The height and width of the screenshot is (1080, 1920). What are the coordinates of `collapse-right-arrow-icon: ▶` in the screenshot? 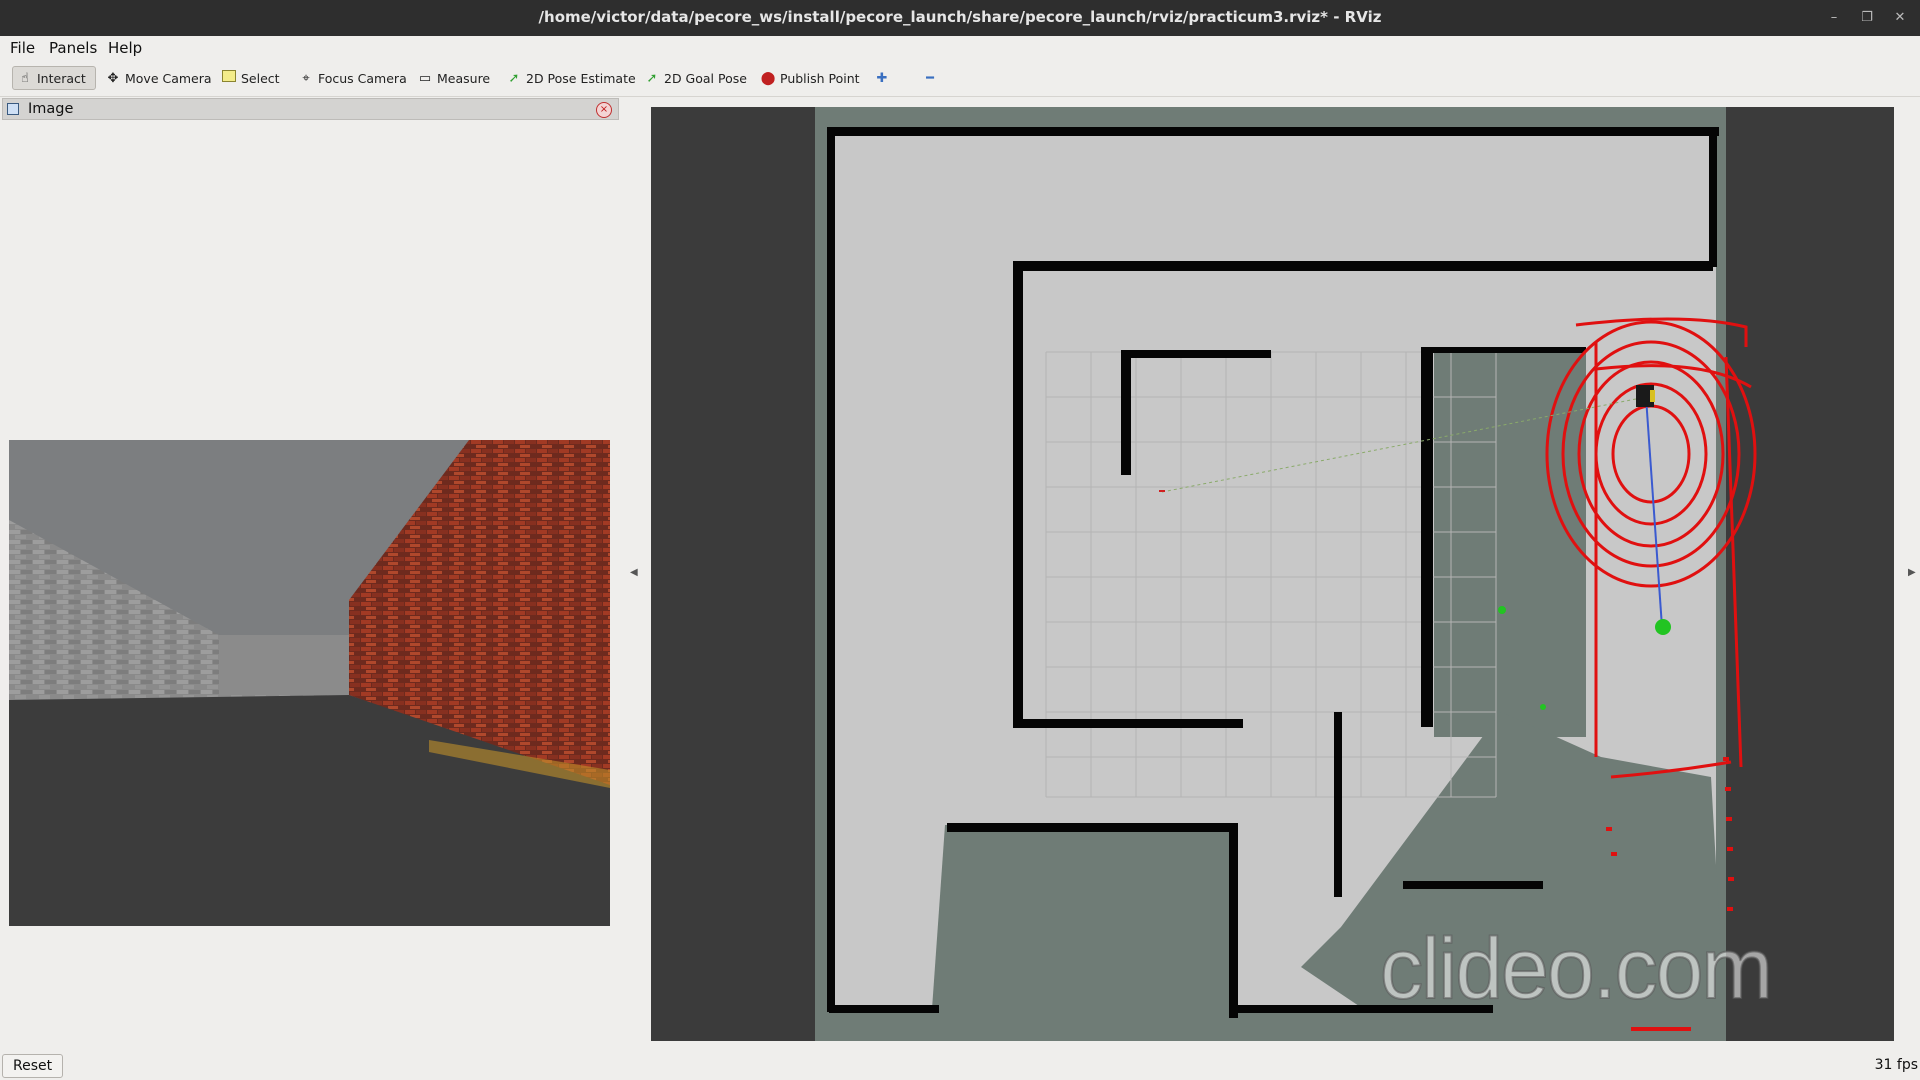 It's located at (1912, 572).